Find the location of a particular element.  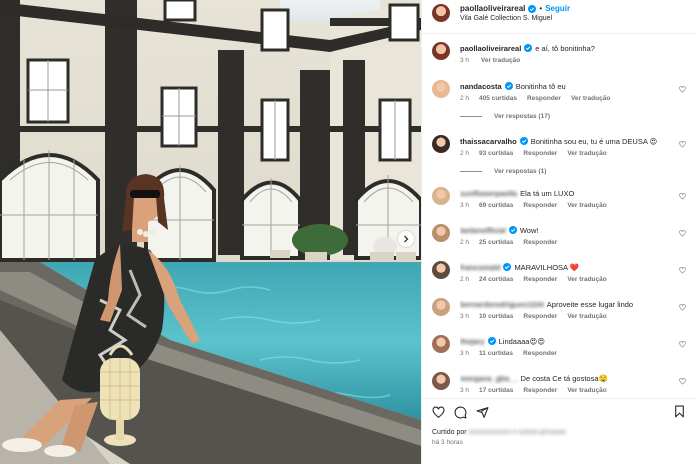

comment-likes: 69 curtidas is located at coordinates (496, 205).